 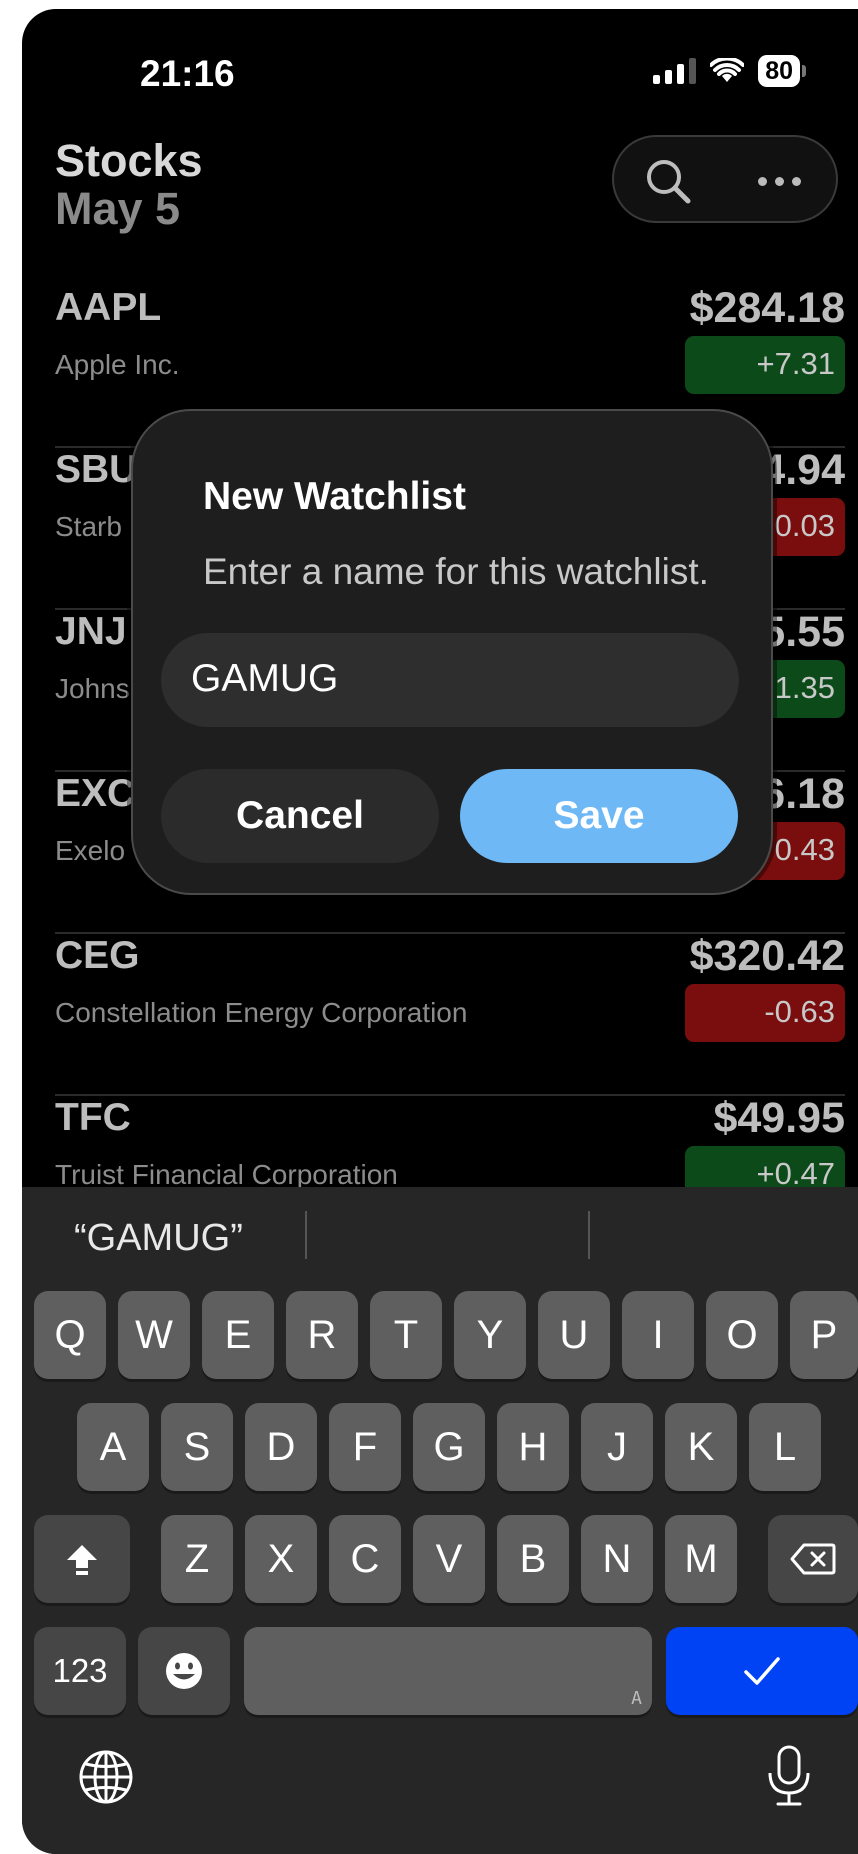 I want to click on stock-price: 5.55, so click(x=803, y=632).